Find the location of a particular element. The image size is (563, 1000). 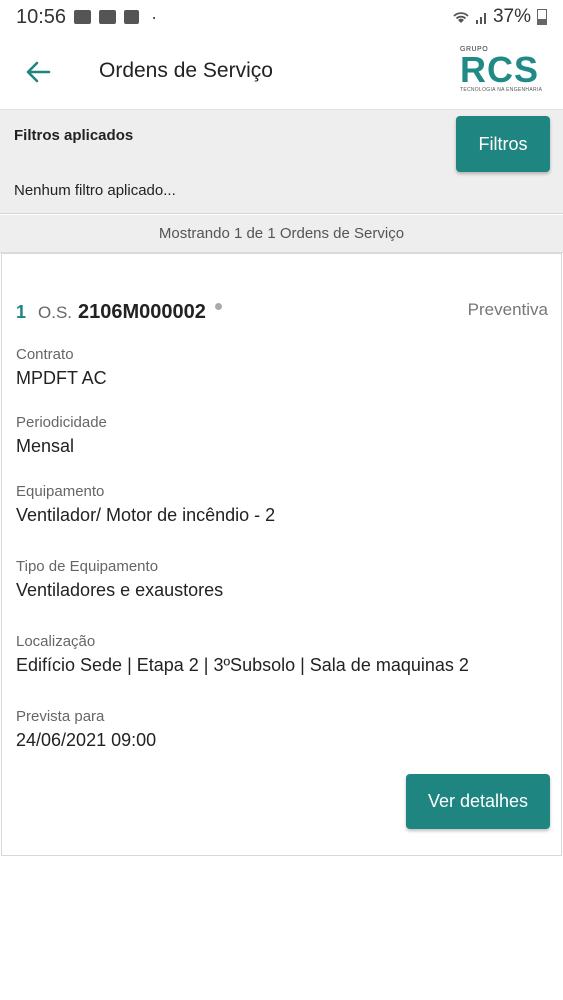

field-label: Localização is located at coordinates (56, 641).